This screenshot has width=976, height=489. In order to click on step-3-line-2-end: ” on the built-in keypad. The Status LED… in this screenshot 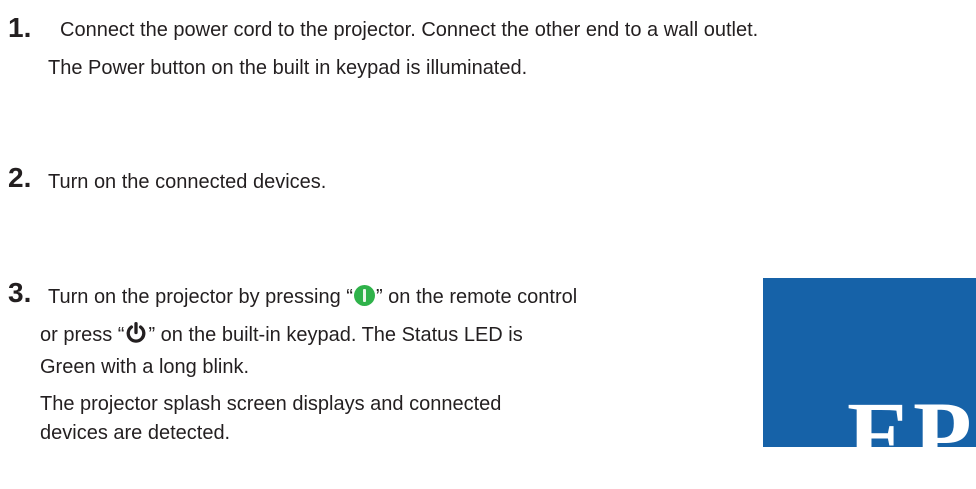, I will do `click(335, 335)`.